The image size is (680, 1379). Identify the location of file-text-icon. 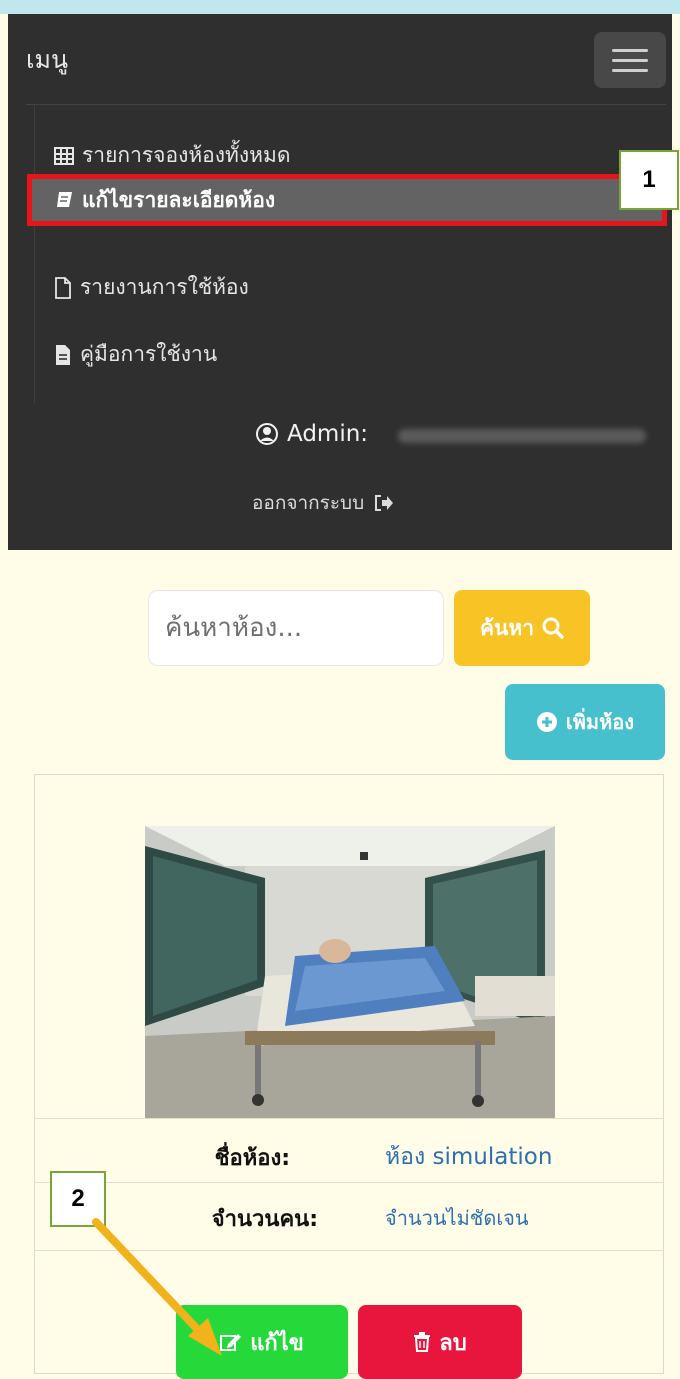
(63, 354).